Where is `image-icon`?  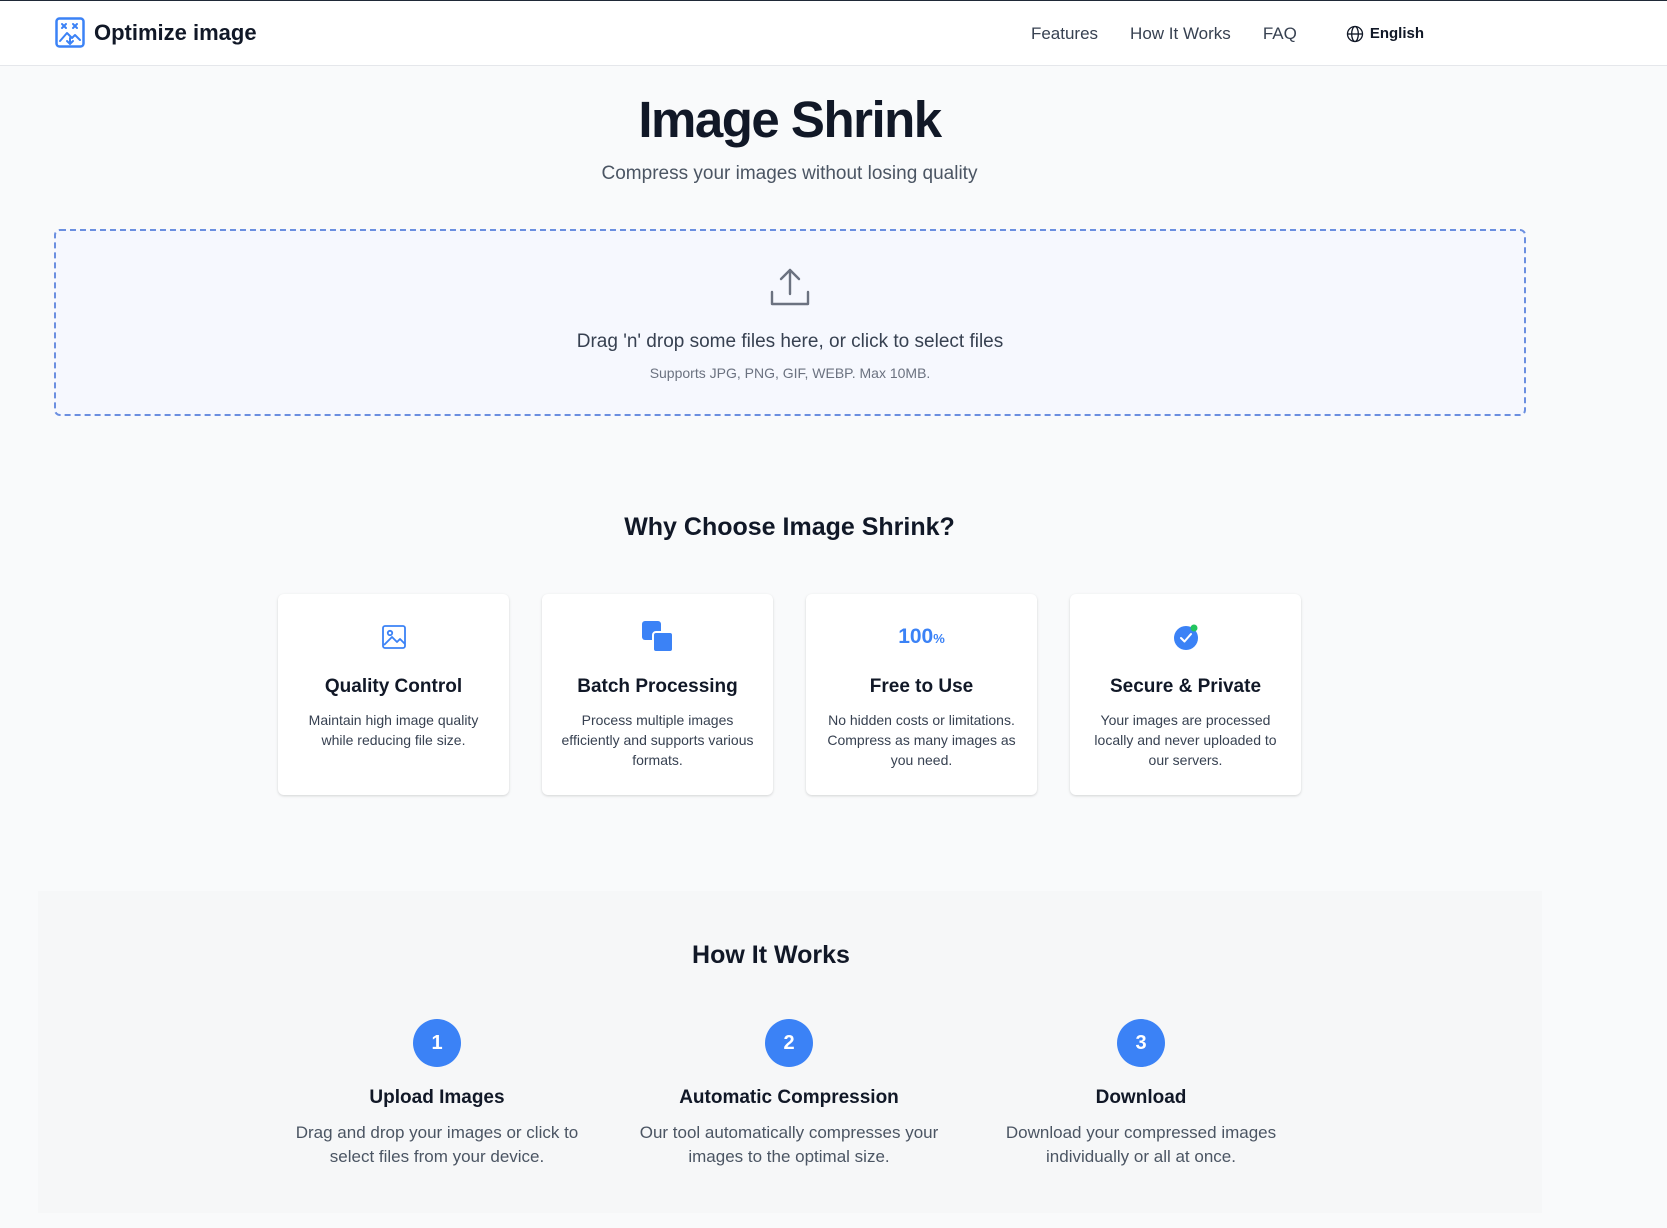
image-icon is located at coordinates (393, 637).